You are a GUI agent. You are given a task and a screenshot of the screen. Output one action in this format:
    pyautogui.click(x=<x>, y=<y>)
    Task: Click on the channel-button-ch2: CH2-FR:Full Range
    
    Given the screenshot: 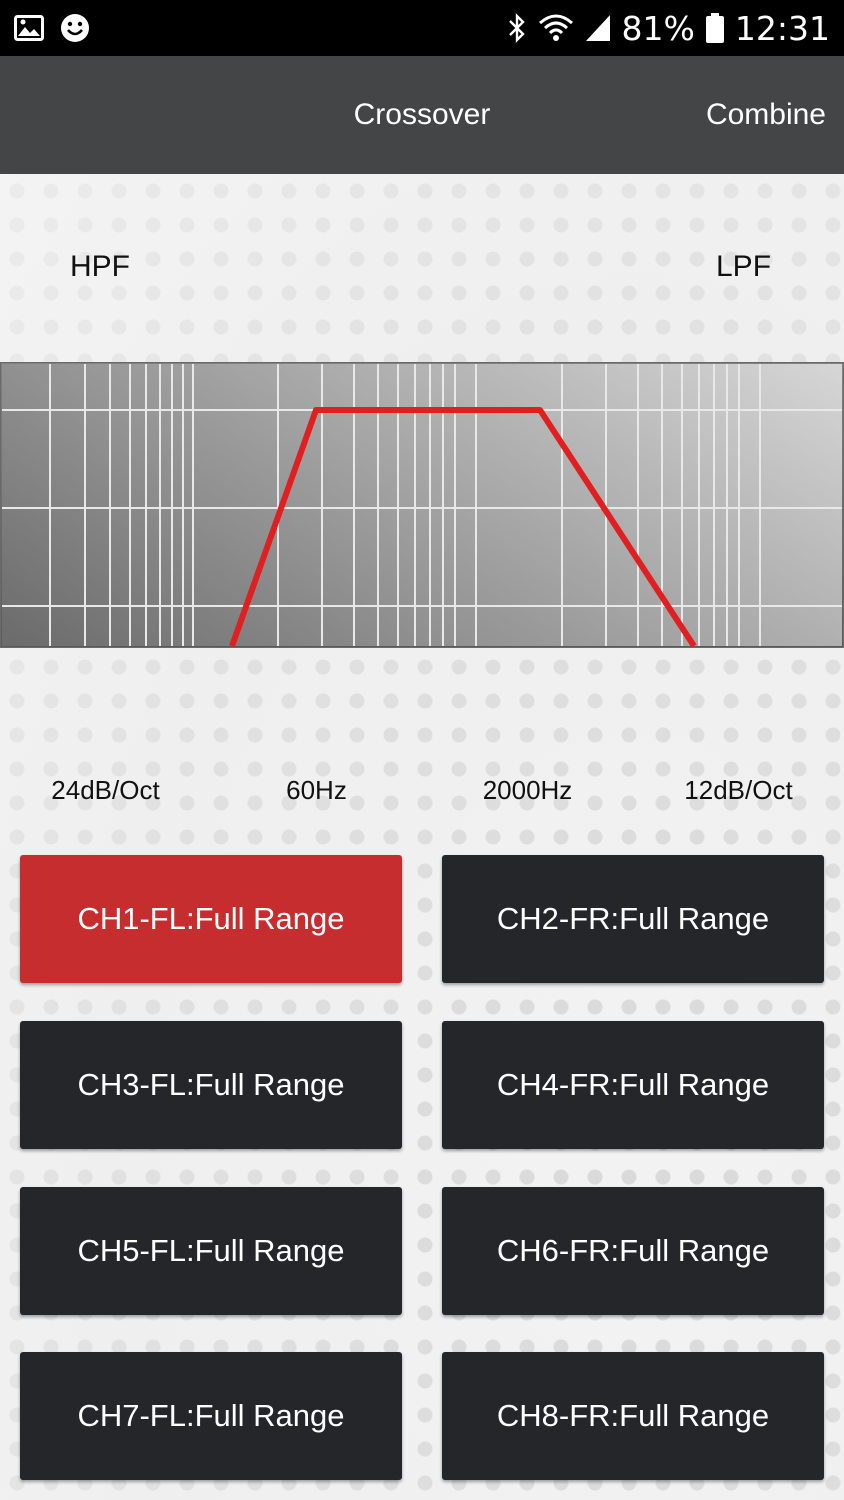 What is the action you would take?
    pyautogui.click(x=633, y=919)
    